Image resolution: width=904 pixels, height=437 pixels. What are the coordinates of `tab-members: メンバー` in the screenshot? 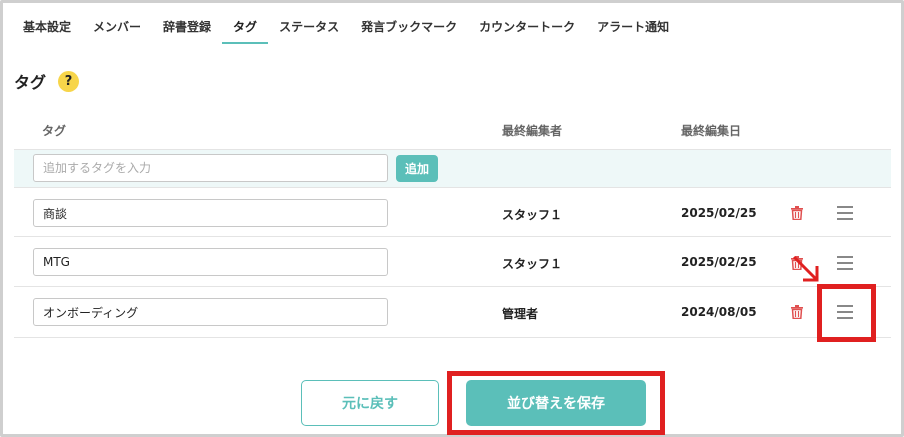 It's located at (117, 29).